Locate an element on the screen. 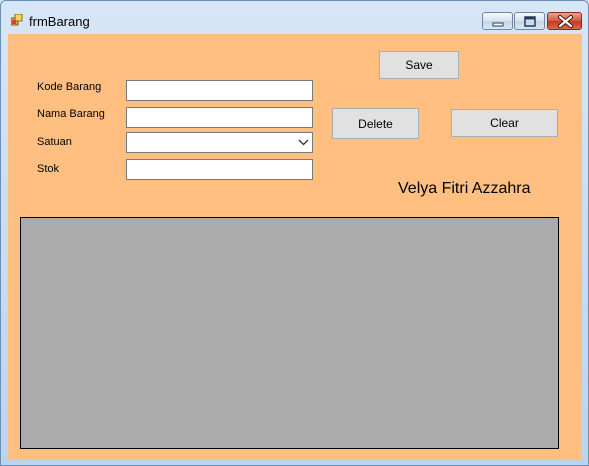  close-button is located at coordinates (564, 21).